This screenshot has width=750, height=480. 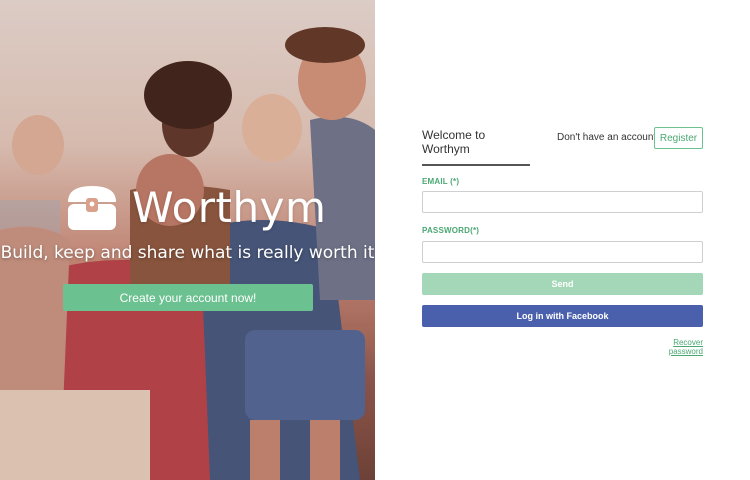 What do you see at coordinates (451, 230) in the screenshot?
I see `password-label: PASSWORD(*)` at bounding box center [451, 230].